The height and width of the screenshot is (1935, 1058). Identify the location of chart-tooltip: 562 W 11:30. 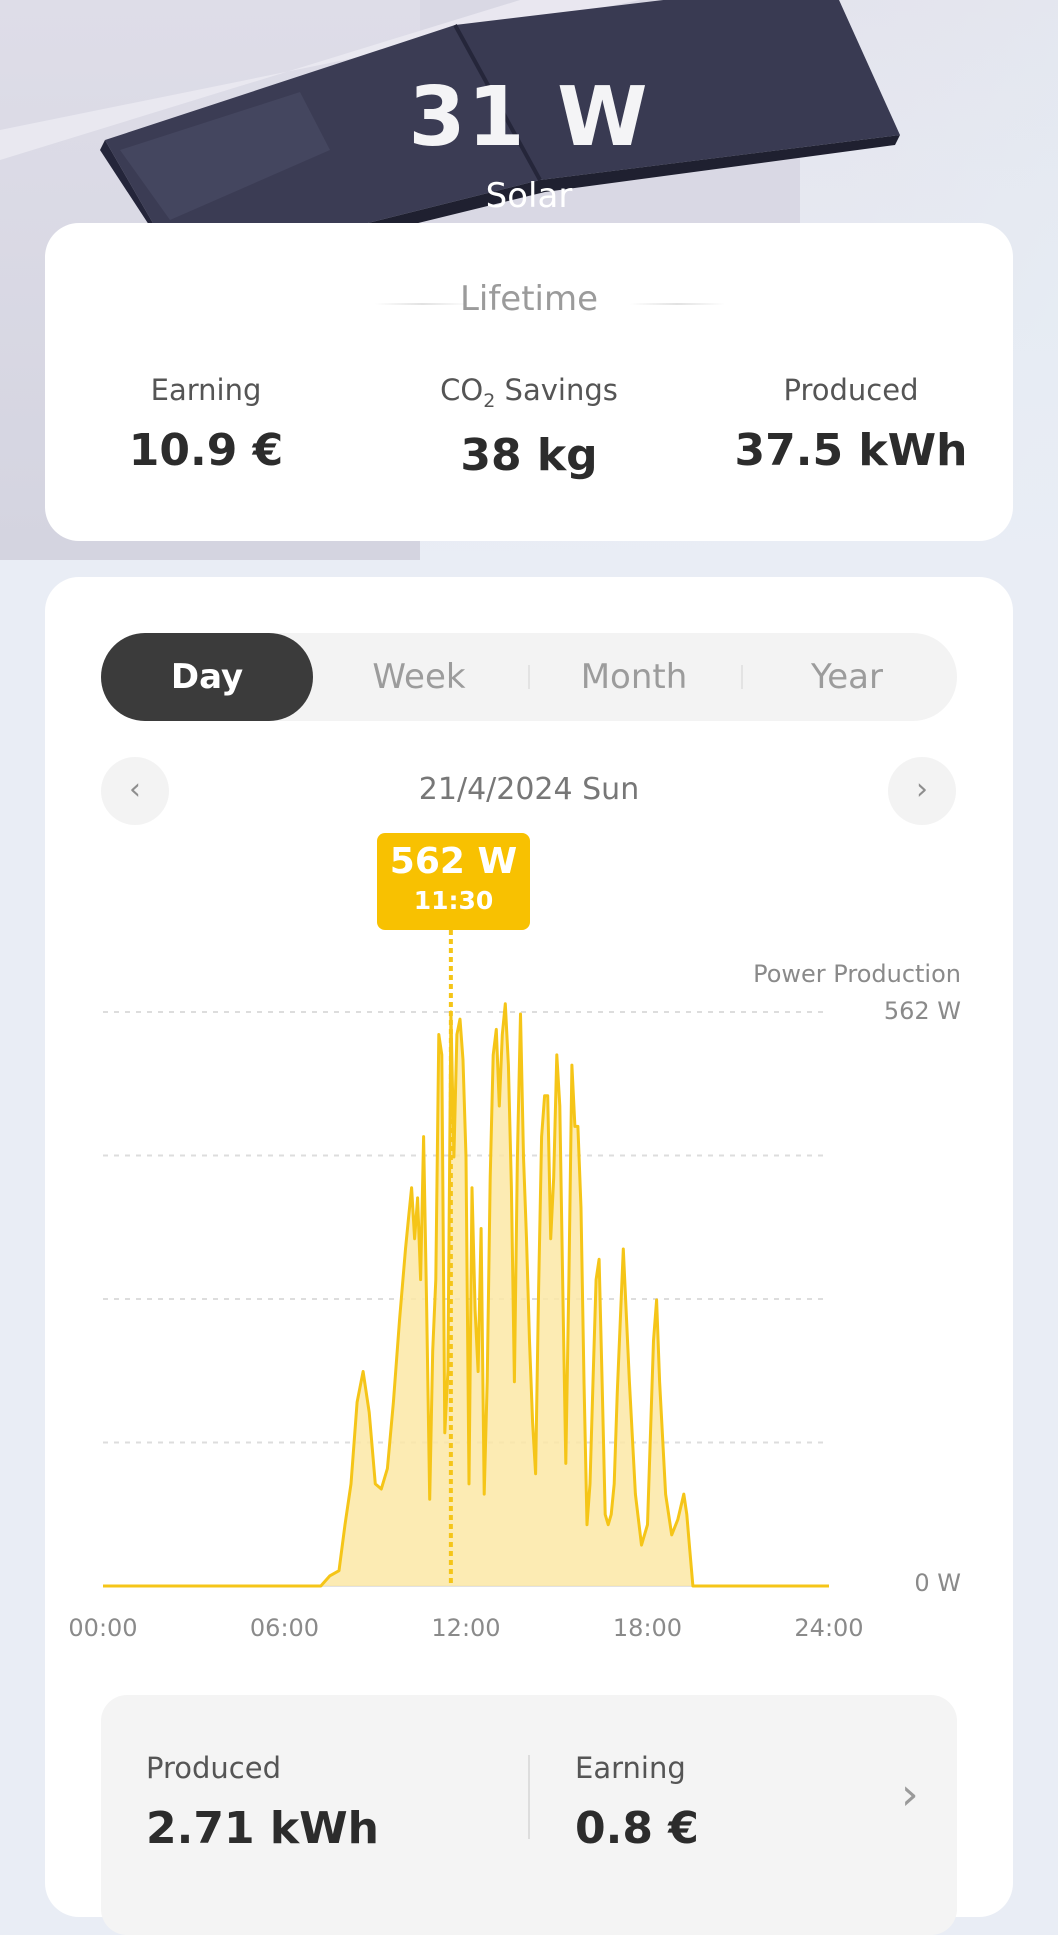
(453, 881).